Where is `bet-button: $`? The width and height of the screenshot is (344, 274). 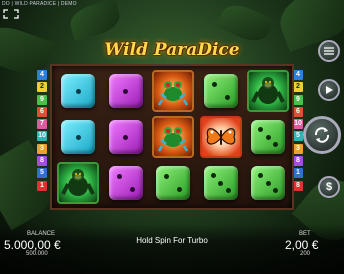 bet-button: $ is located at coordinates (329, 187).